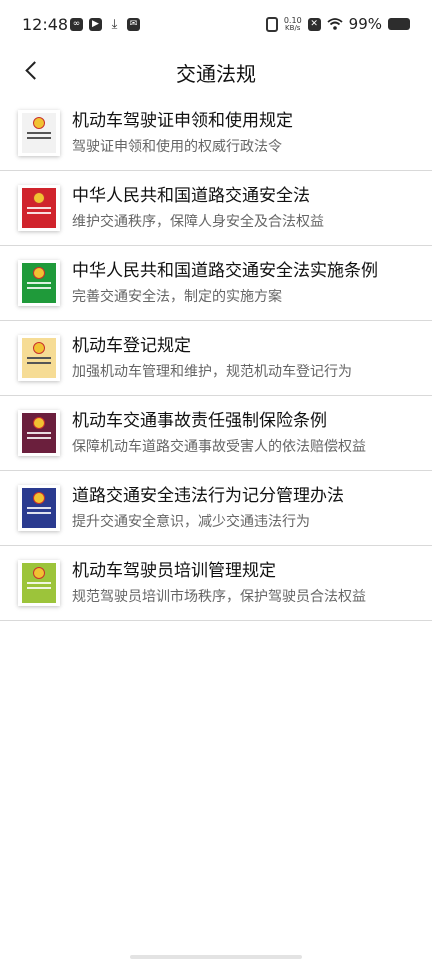  Describe the element at coordinates (76, 24) in the screenshot. I see `cloud-sync-icon: ∞` at that location.